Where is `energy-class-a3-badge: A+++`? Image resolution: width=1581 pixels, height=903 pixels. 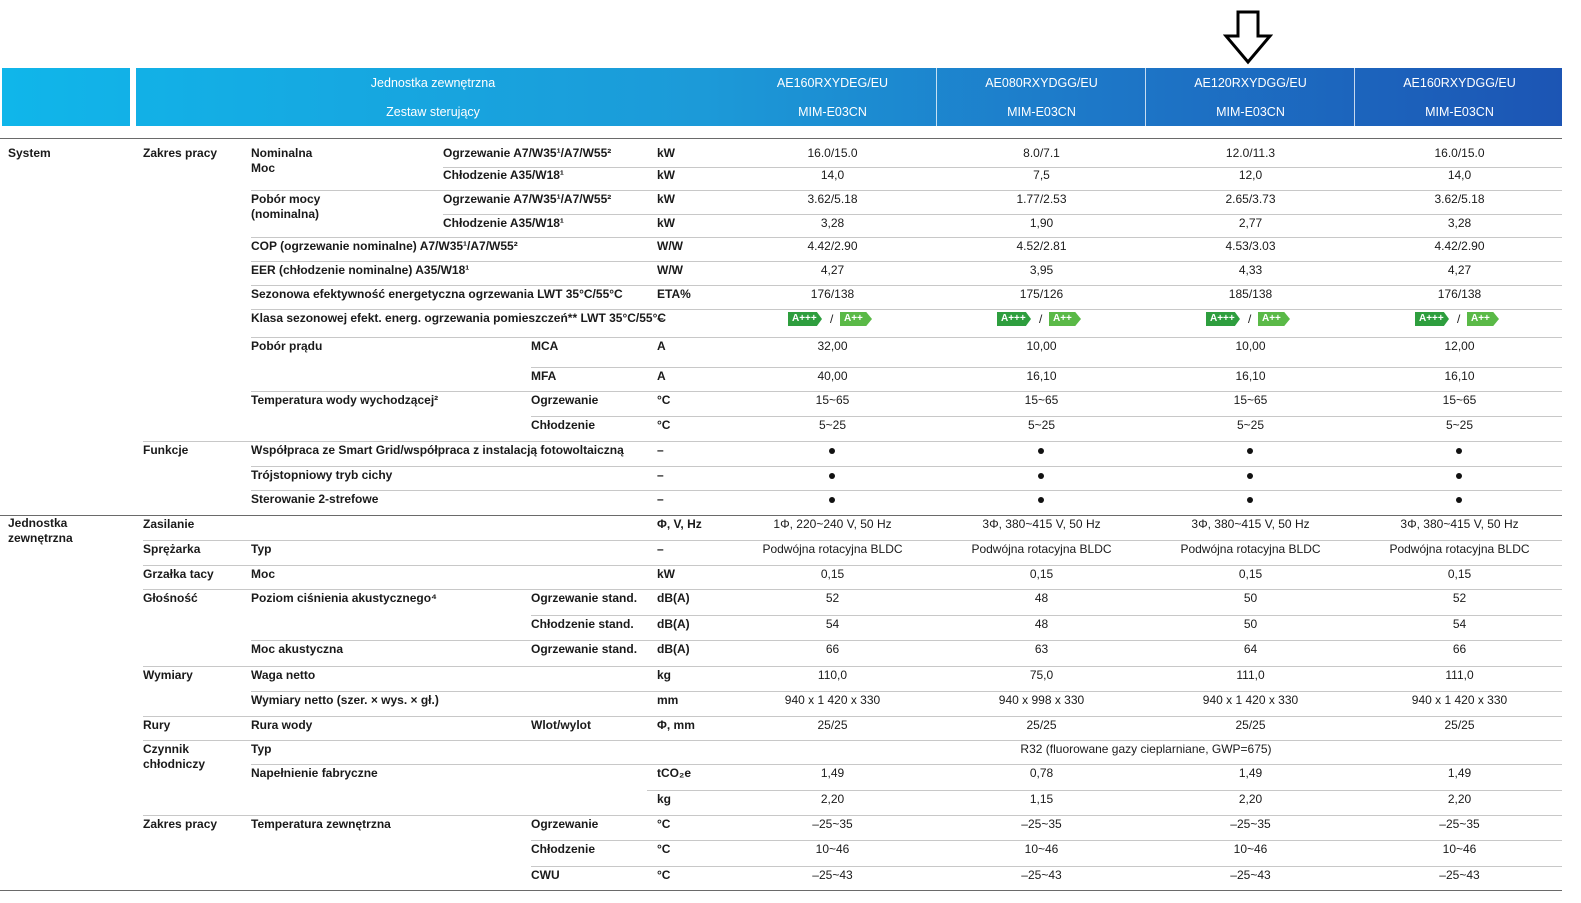 energy-class-a3-badge: A+++ is located at coordinates (1014, 319).